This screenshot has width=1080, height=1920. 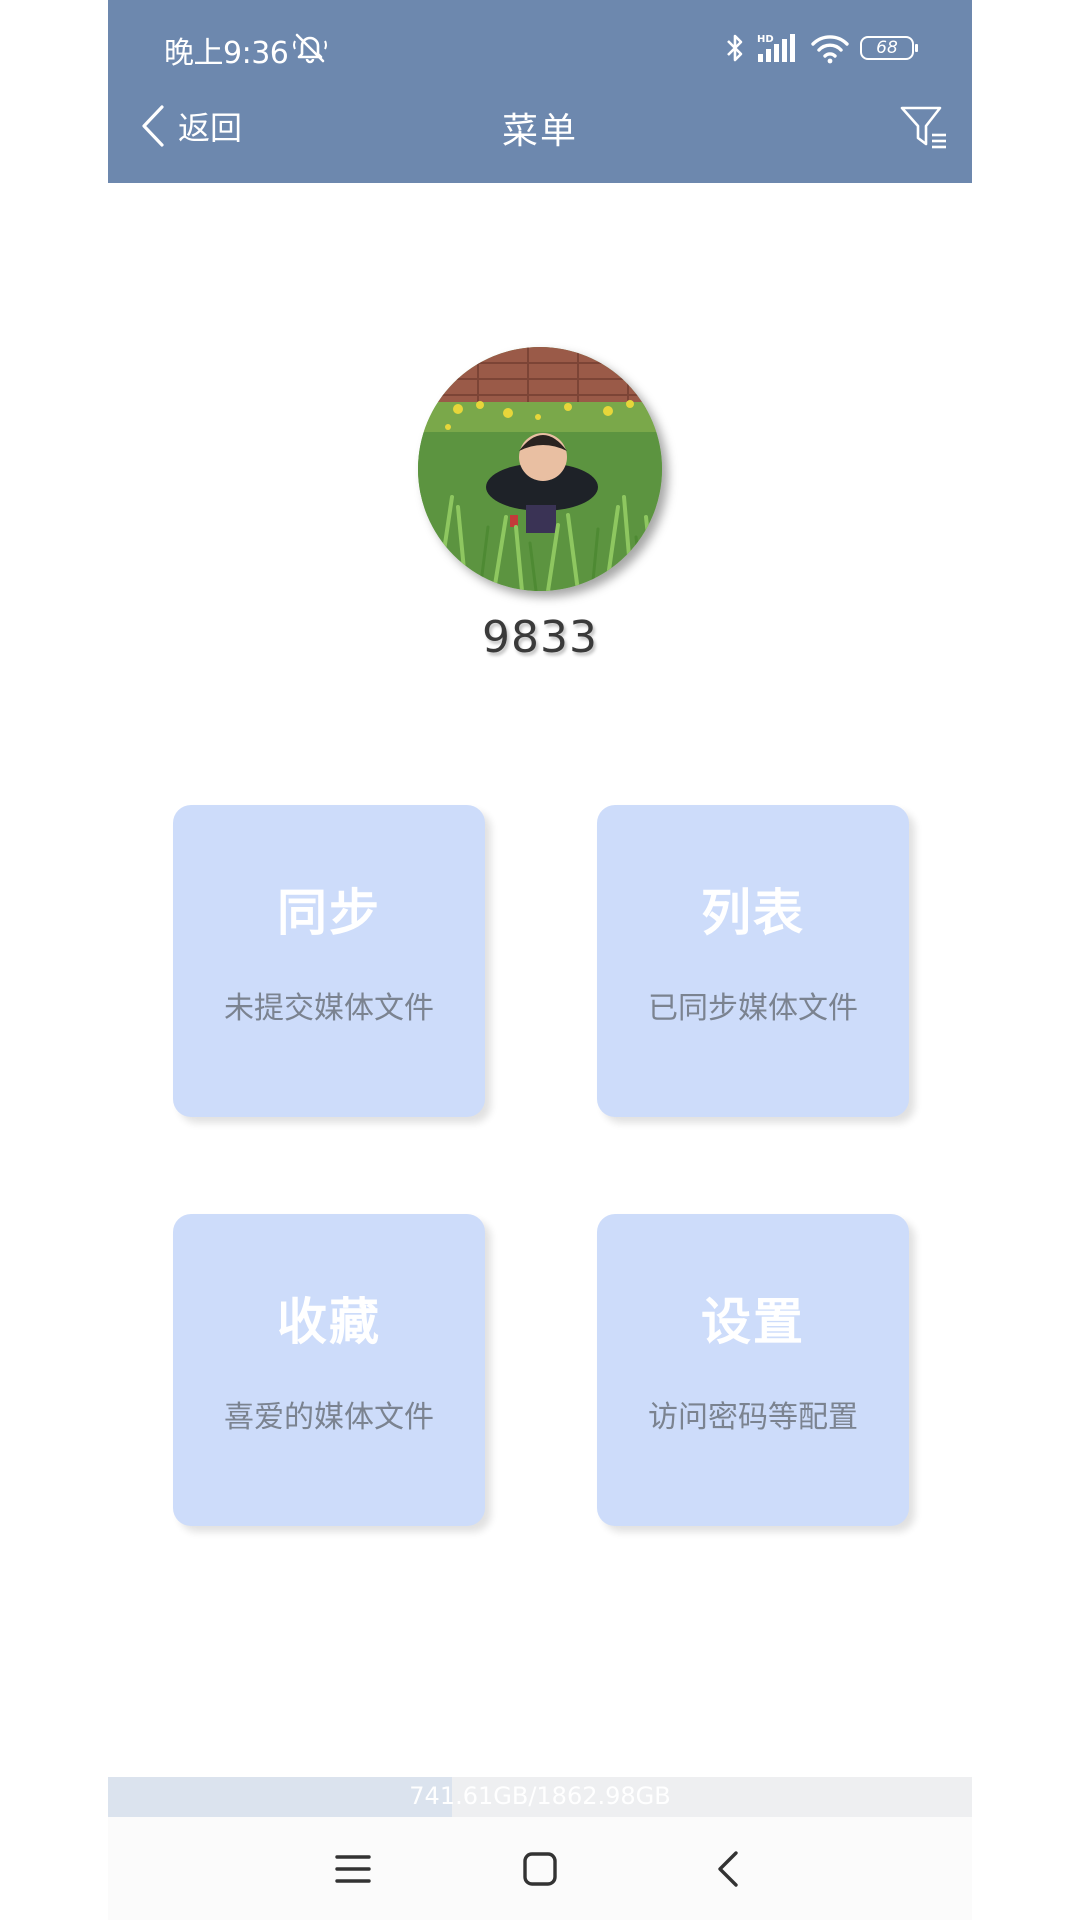 What do you see at coordinates (753, 961) in the screenshot?
I see `list-card: 列表 已同步媒体文件` at bounding box center [753, 961].